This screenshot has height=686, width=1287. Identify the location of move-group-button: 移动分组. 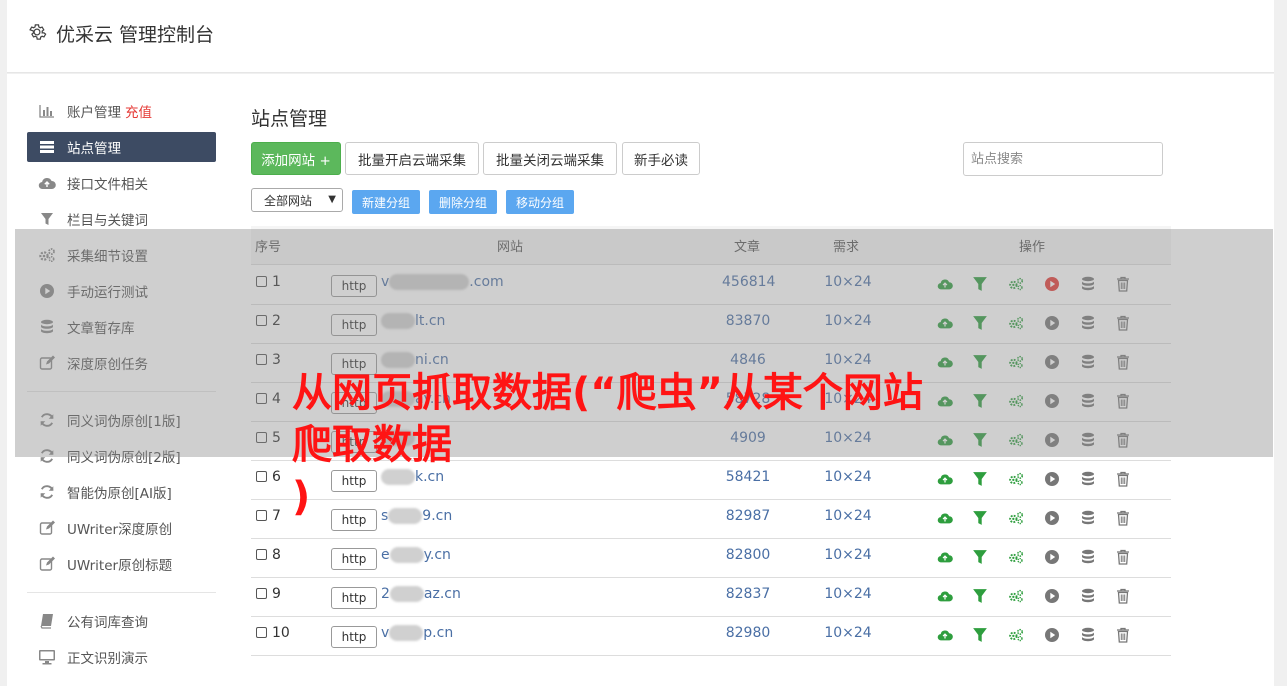
(540, 202).